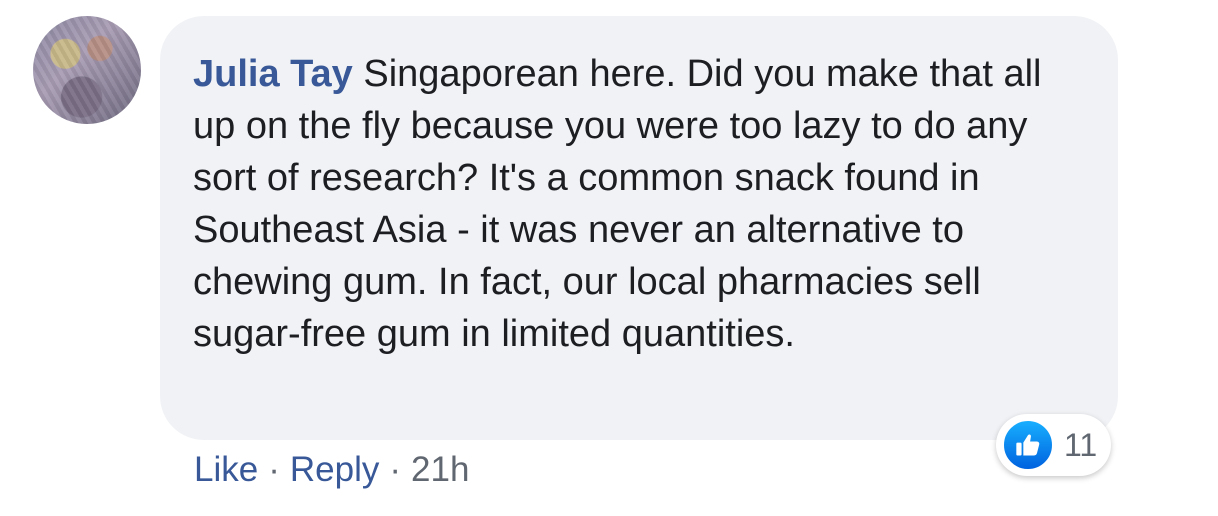  Describe the element at coordinates (226, 469) in the screenshot. I see `like-button: Like` at that location.